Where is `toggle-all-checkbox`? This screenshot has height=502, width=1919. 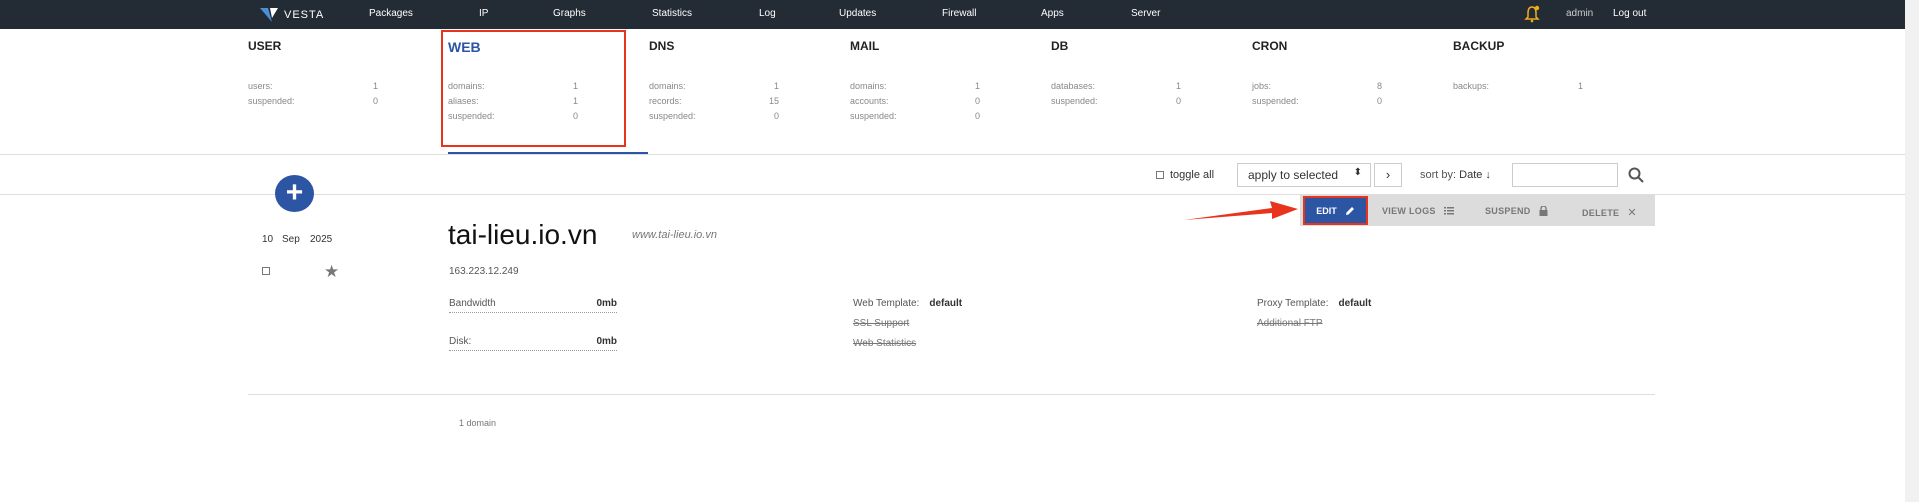 toggle-all-checkbox is located at coordinates (1160, 175).